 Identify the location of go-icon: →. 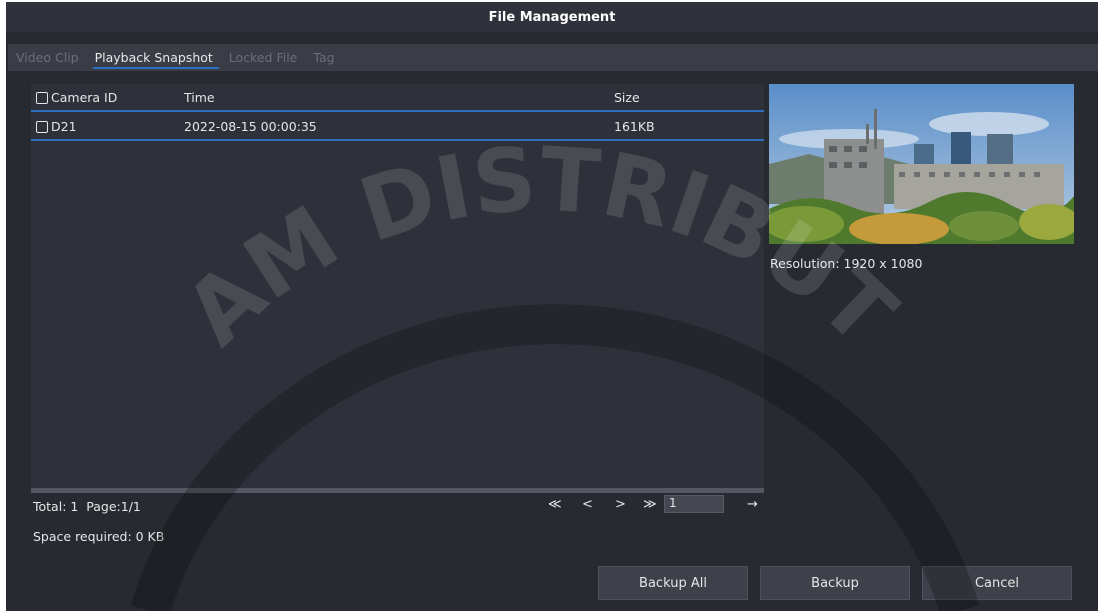
(752, 504).